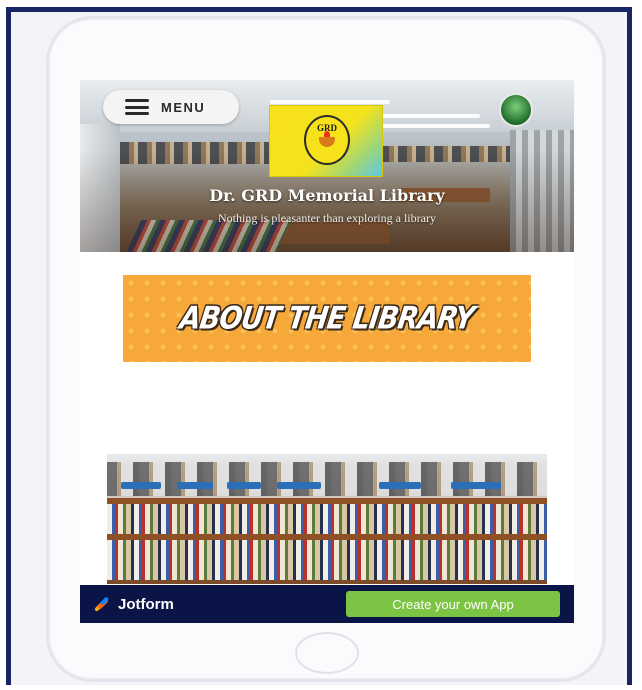  What do you see at coordinates (102, 604) in the screenshot?
I see `jotform-logo-icon` at bounding box center [102, 604].